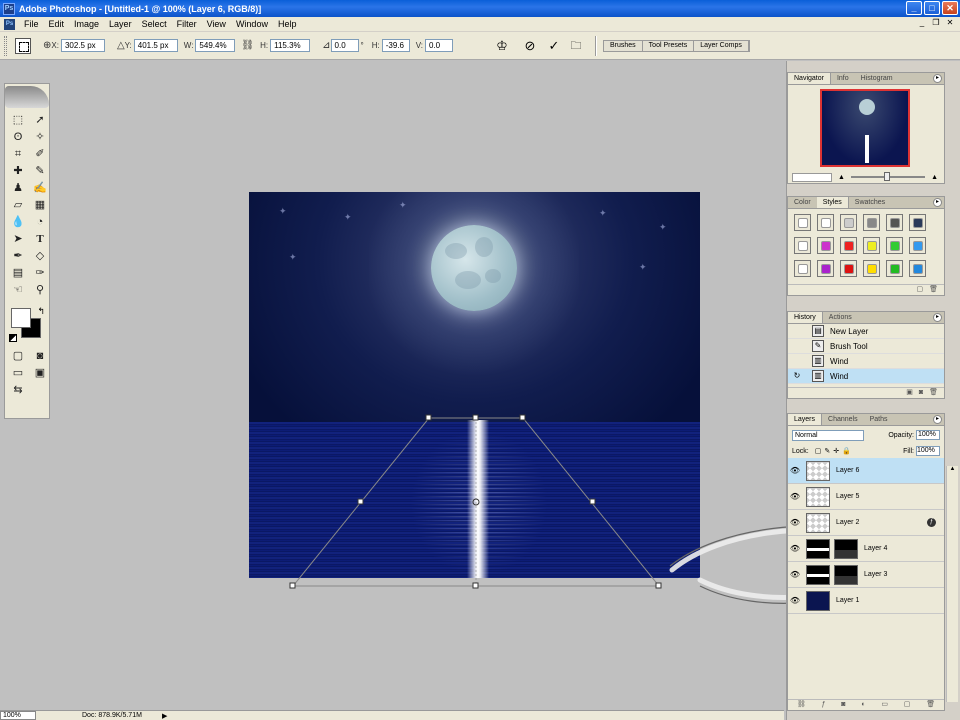 The width and height of the screenshot is (960, 720). Describe the element at coordinates (18, 715) in the screenshot. I see `zoom-level: 100%` at that location.